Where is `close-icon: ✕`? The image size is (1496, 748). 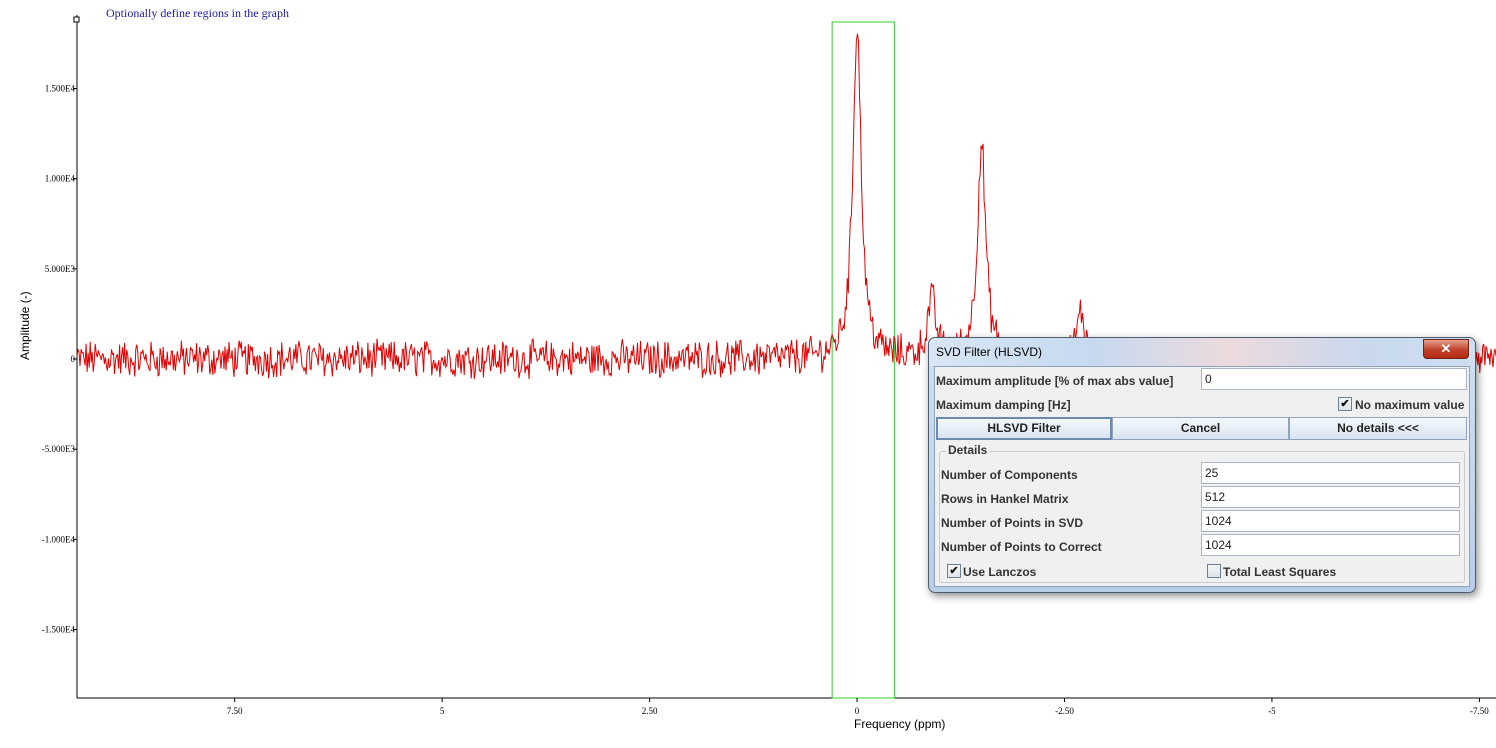
close-icon: ✕ is located at coordinates (1446, 348).